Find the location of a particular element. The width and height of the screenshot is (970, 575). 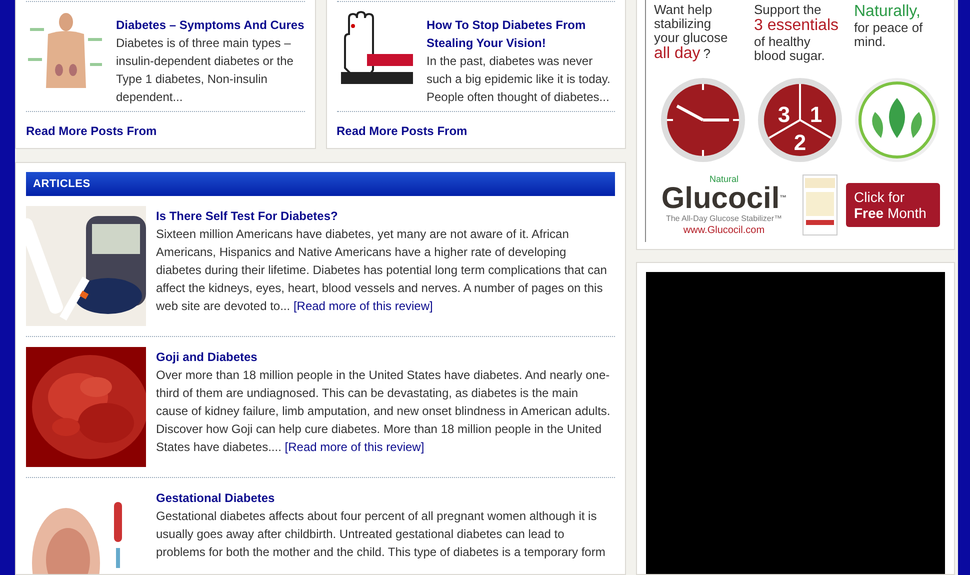

ad-text: all day is located at coordinates (677, 54).